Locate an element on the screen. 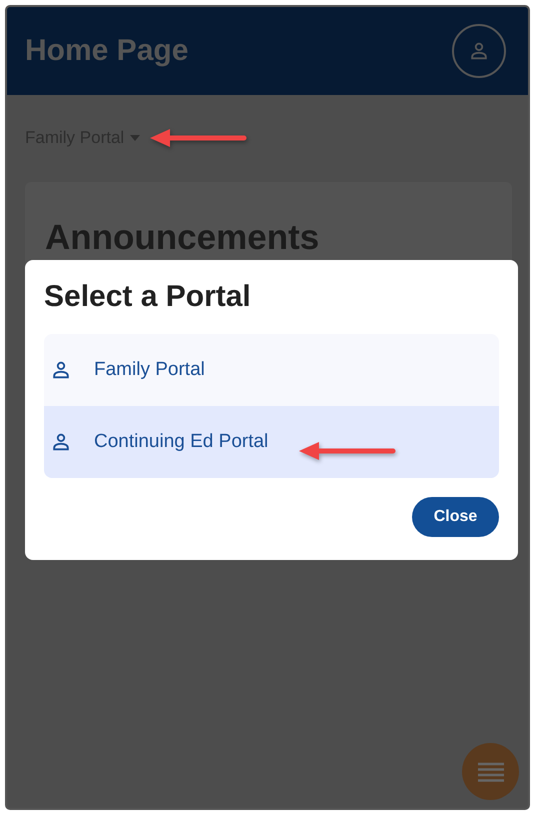  portal-option: Family Portal is located at coordinates (271, 370).